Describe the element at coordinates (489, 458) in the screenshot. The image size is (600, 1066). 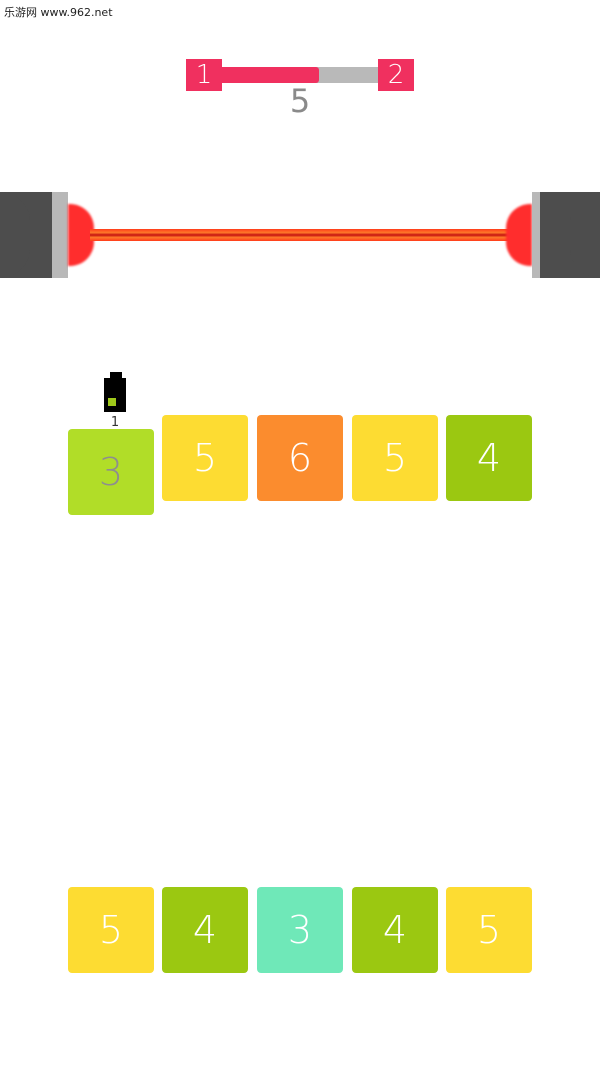
I see `top-row-tile: 4` at that location.